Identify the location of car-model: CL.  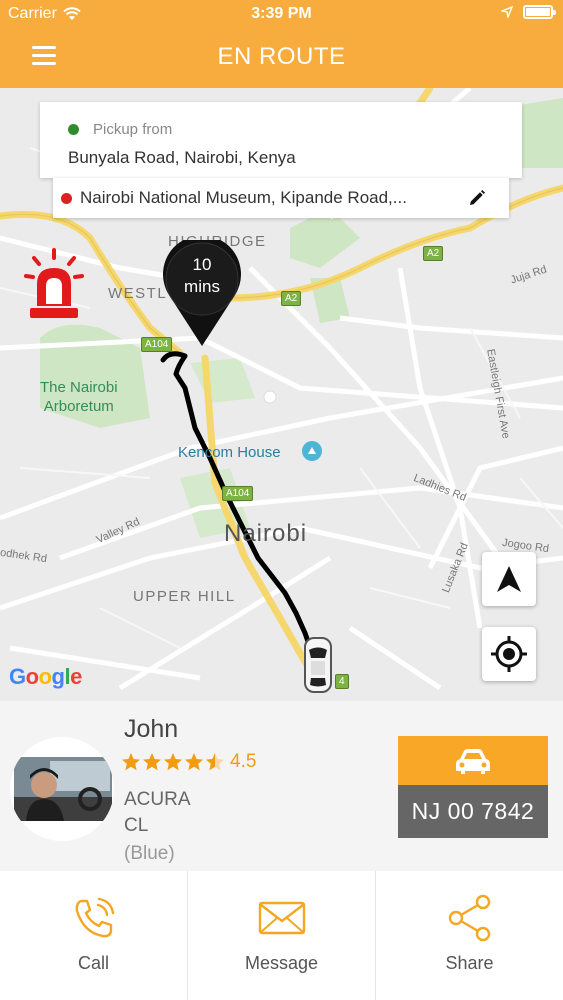
(136, 825).